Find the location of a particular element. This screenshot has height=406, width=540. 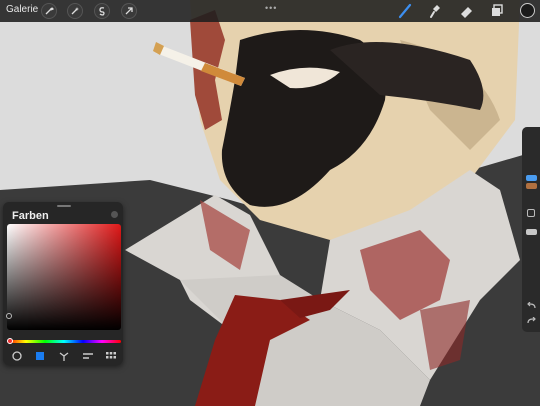

colors-panel: Farben is located at coordinates (63, 283).